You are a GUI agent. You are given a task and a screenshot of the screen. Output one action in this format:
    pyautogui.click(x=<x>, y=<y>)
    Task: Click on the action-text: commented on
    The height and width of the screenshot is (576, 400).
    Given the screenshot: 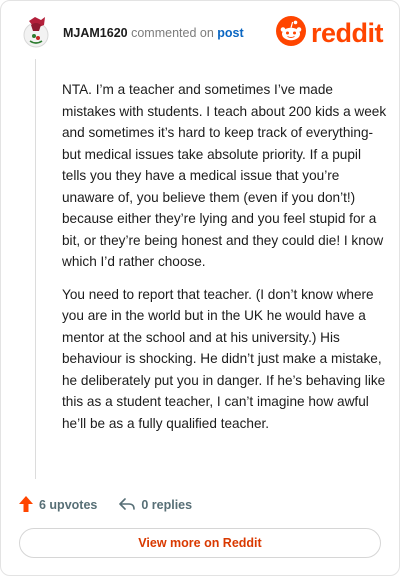 What is the action you would take?
    pyautogui.click(x=172, y=33)
    